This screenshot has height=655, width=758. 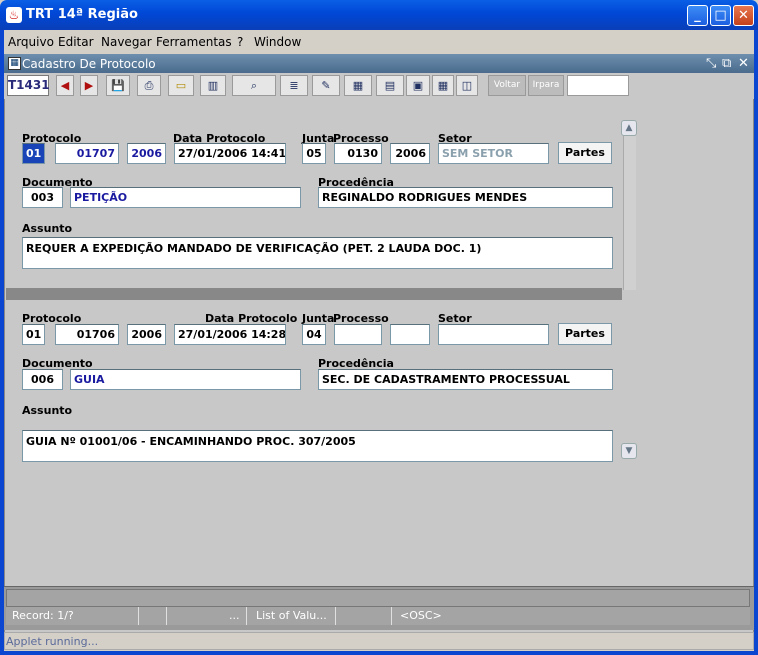 What do you see at coordinates (358, 153) in the screenshot?
I see `processo-number-field: 0130` at bounding box center [358, 153].